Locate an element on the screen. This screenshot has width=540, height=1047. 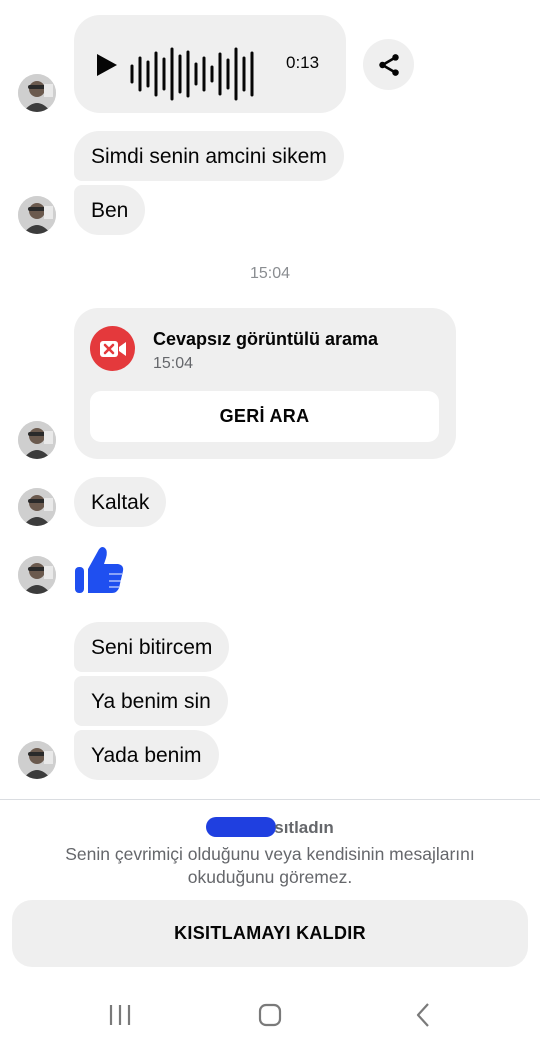
thumbs-up-icon is located at coordinates (99, 569).